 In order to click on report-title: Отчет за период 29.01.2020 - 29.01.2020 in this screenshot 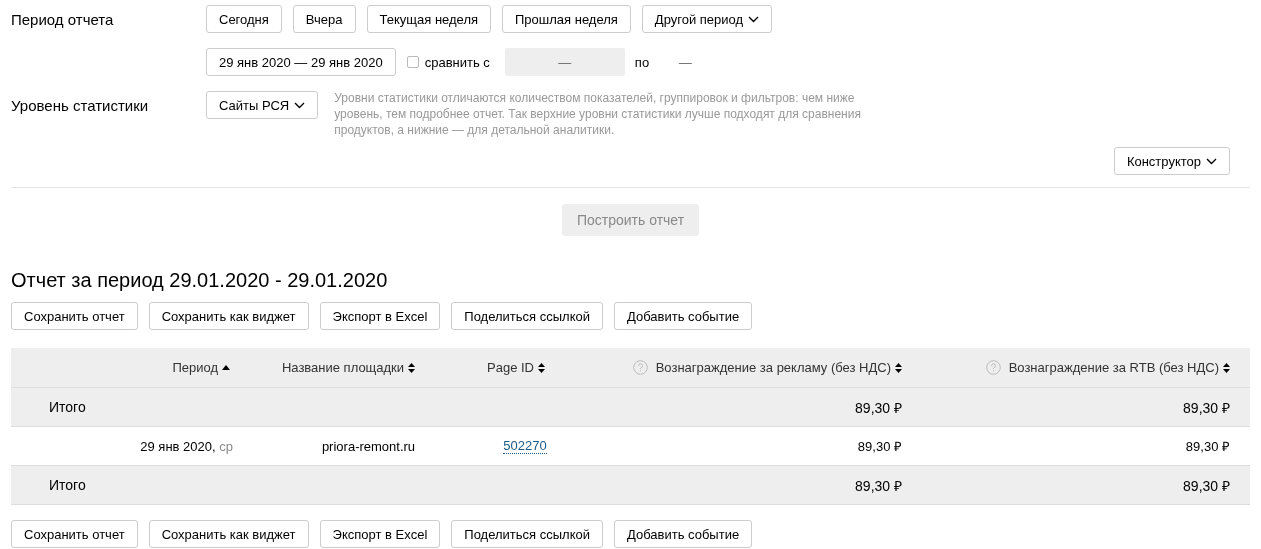, I will do `click(200, 280)`.